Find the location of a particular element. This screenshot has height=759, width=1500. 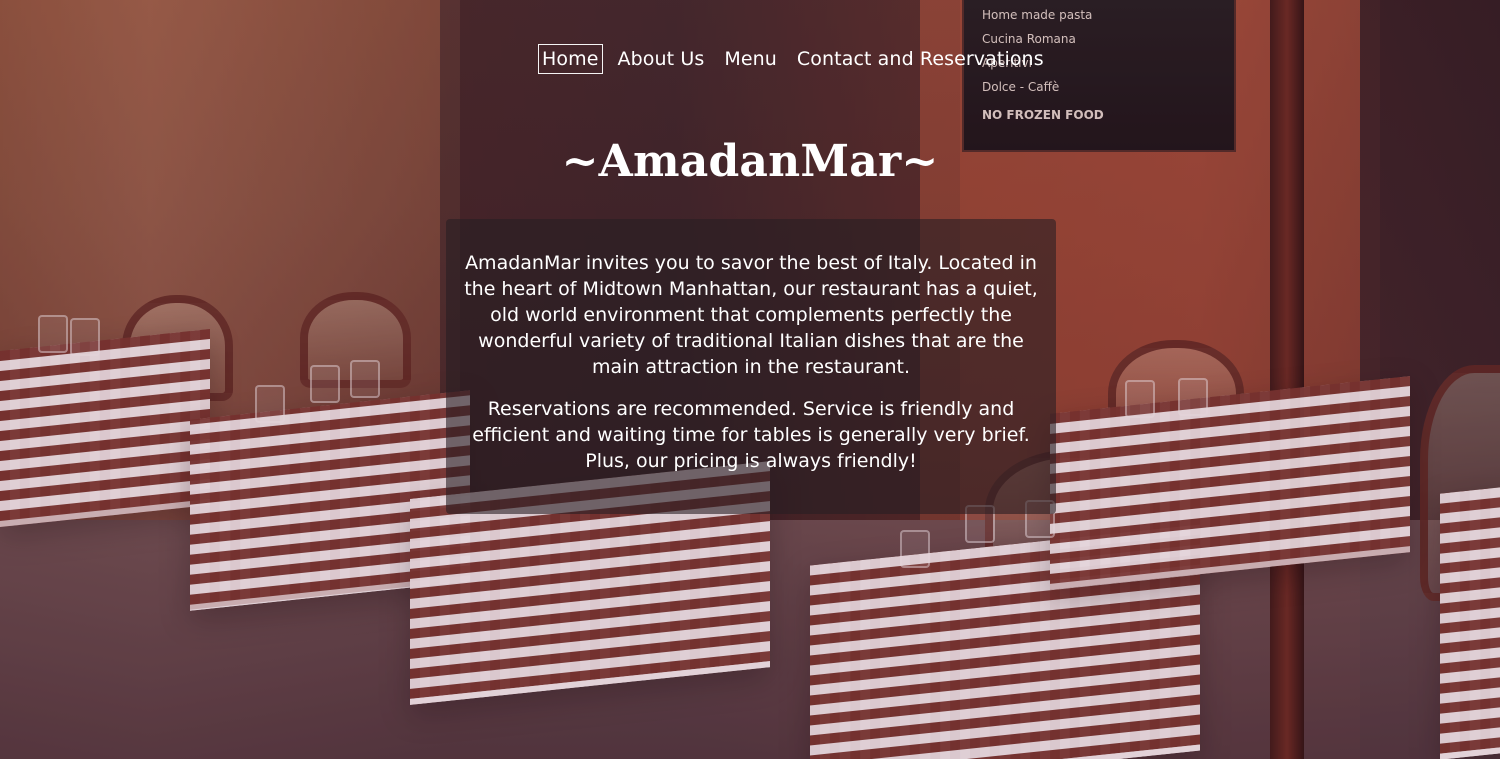

nav-menu: Menu is located at coordinates (750, 59).